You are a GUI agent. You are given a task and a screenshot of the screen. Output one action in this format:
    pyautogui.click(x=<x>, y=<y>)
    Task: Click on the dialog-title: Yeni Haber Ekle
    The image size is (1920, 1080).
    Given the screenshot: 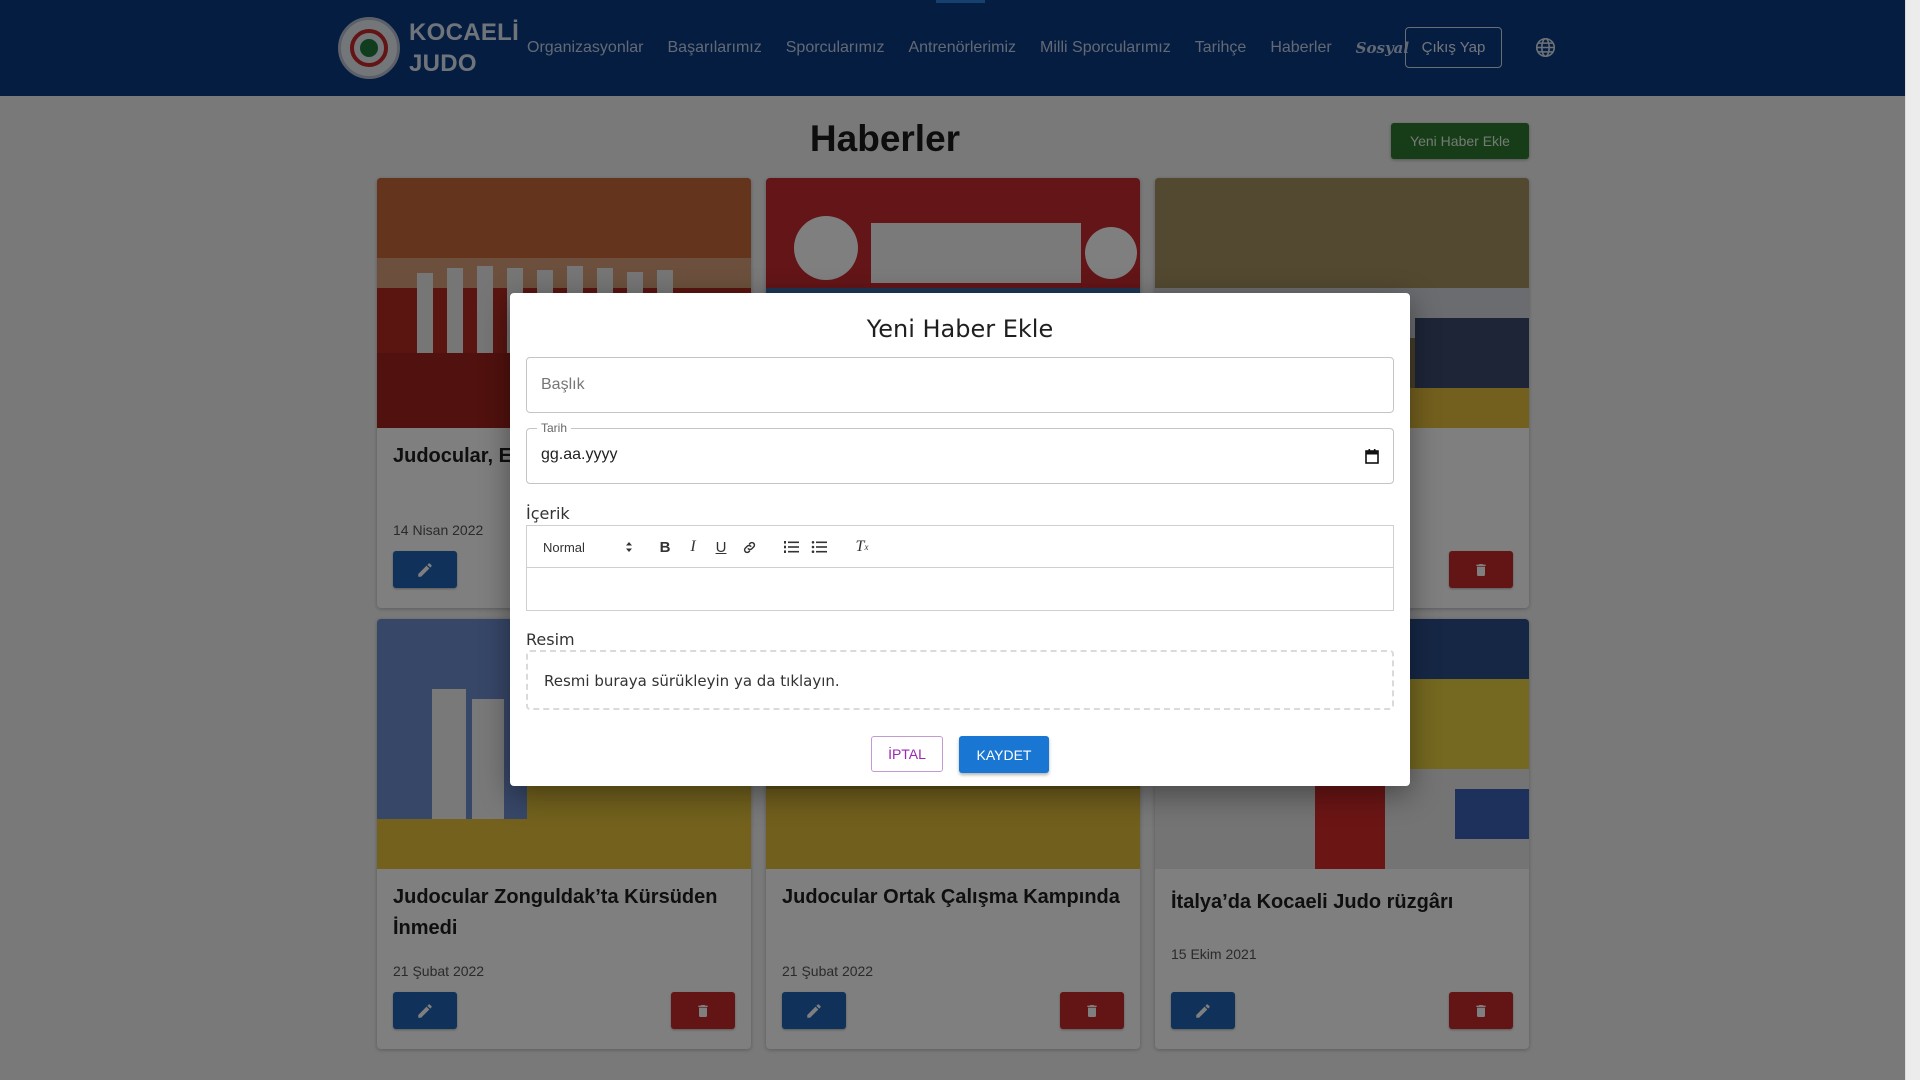 What is the action you would take?
    pyautogui.click(x=960, y=329)
    